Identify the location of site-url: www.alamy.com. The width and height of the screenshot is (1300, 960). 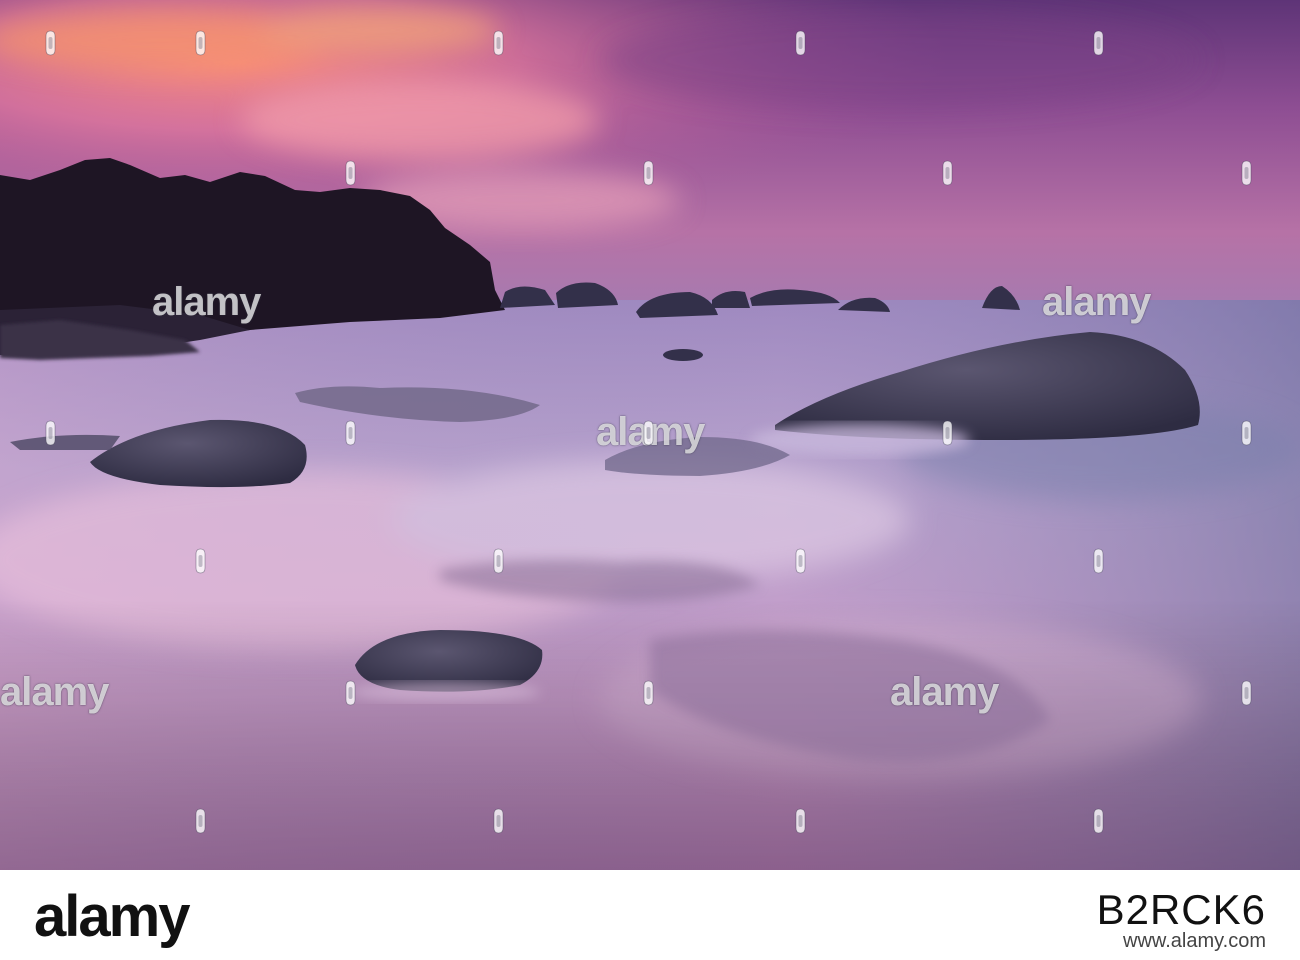
(1194, 941).